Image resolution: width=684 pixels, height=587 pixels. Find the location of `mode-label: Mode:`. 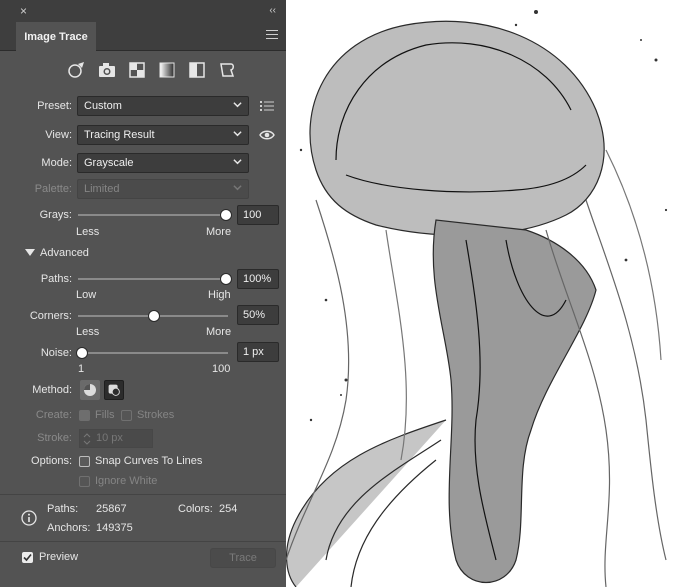

mode-label: Mode: is located at coordinates (56, 163).